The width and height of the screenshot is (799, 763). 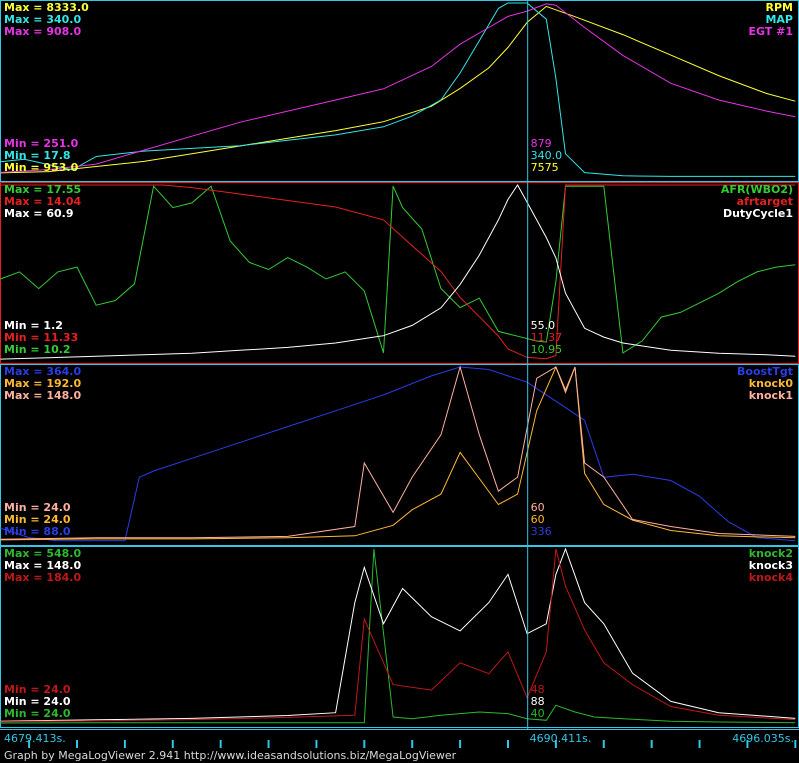 What do you see at coordinates (37, 349) in the screenshot?
I see `min-label: Min = 10.2` at bounding box center [37, 349].